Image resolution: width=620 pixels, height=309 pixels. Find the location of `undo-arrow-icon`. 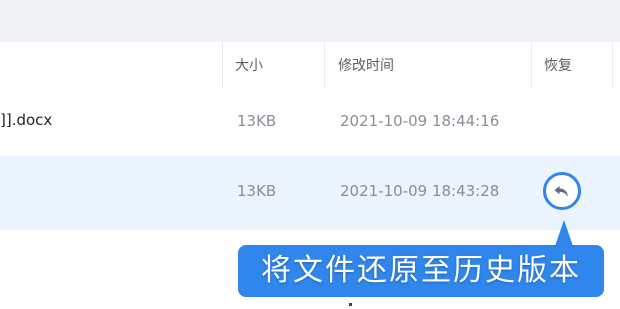

undo-arrow-icon is located at coordinates (561, 191).